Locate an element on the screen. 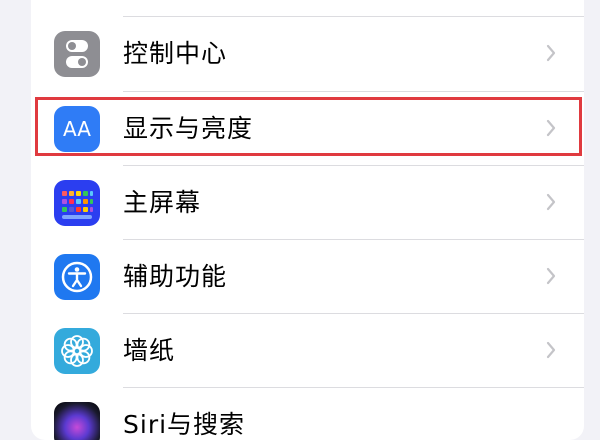 The image size is (600, 440). home-screen-icon is located at coordinates (77, 203).